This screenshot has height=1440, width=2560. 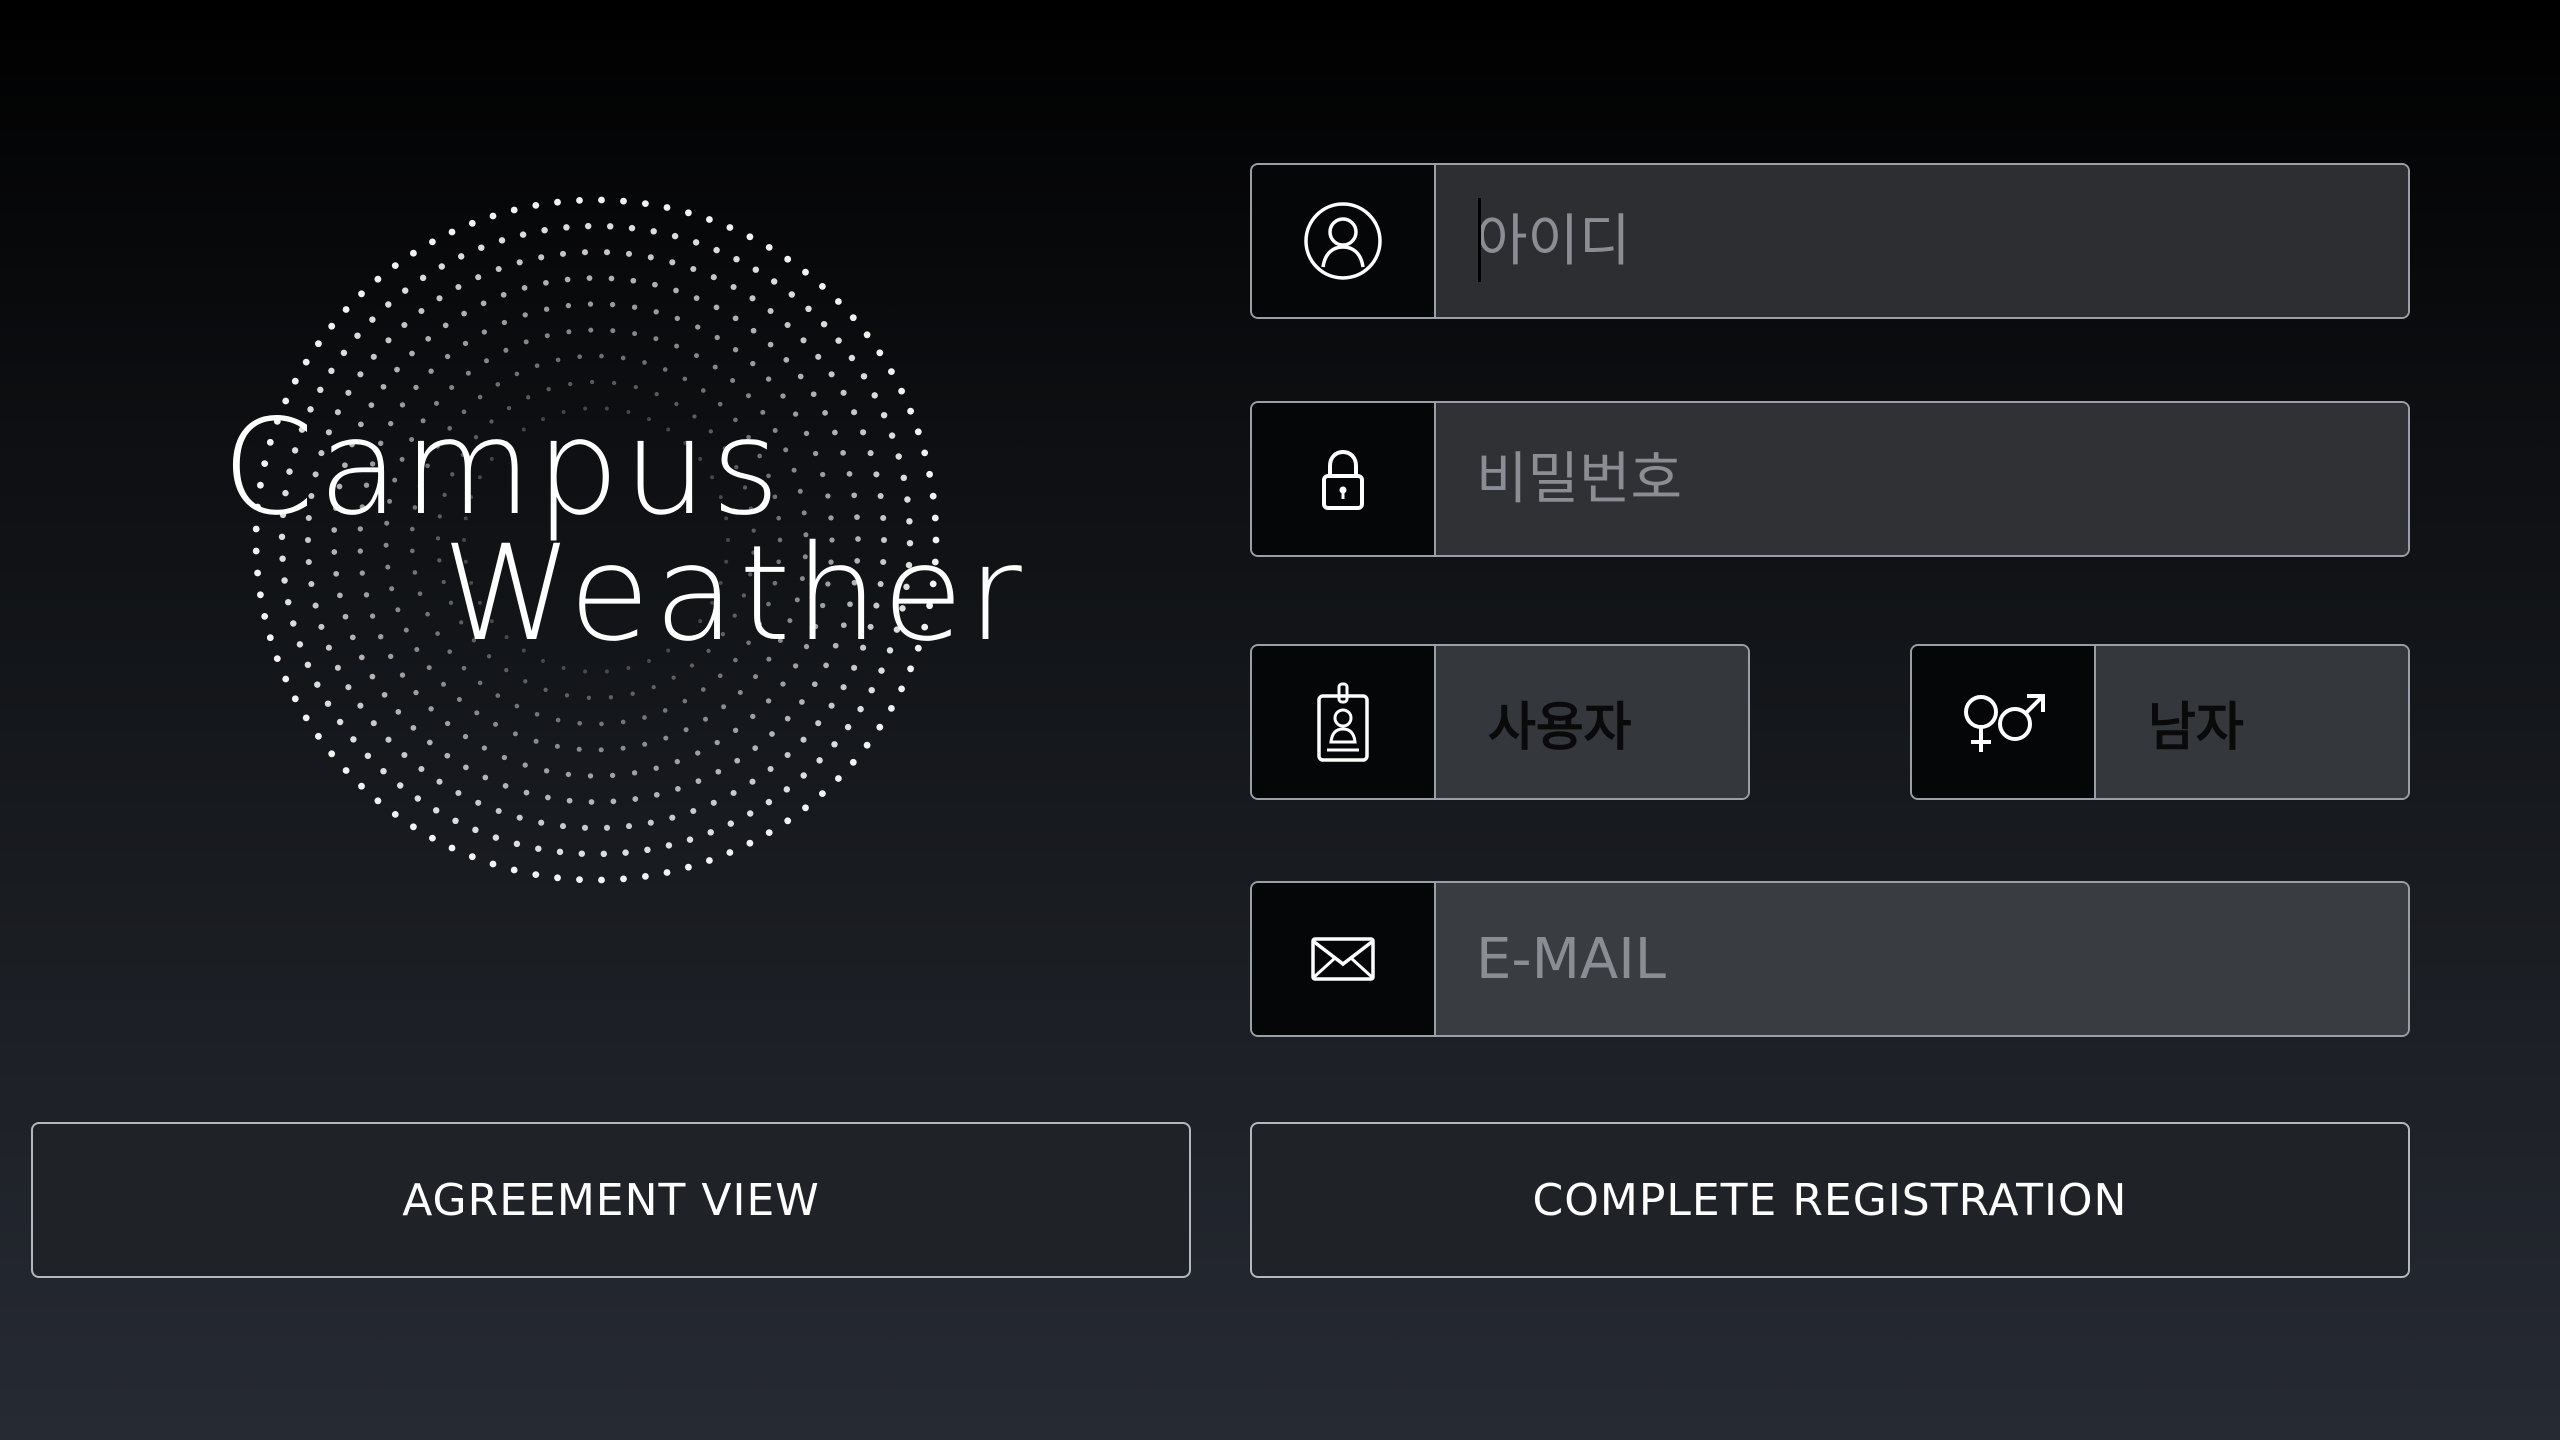 I want to click on id-badge-icon, so click(x=1343, y=722).